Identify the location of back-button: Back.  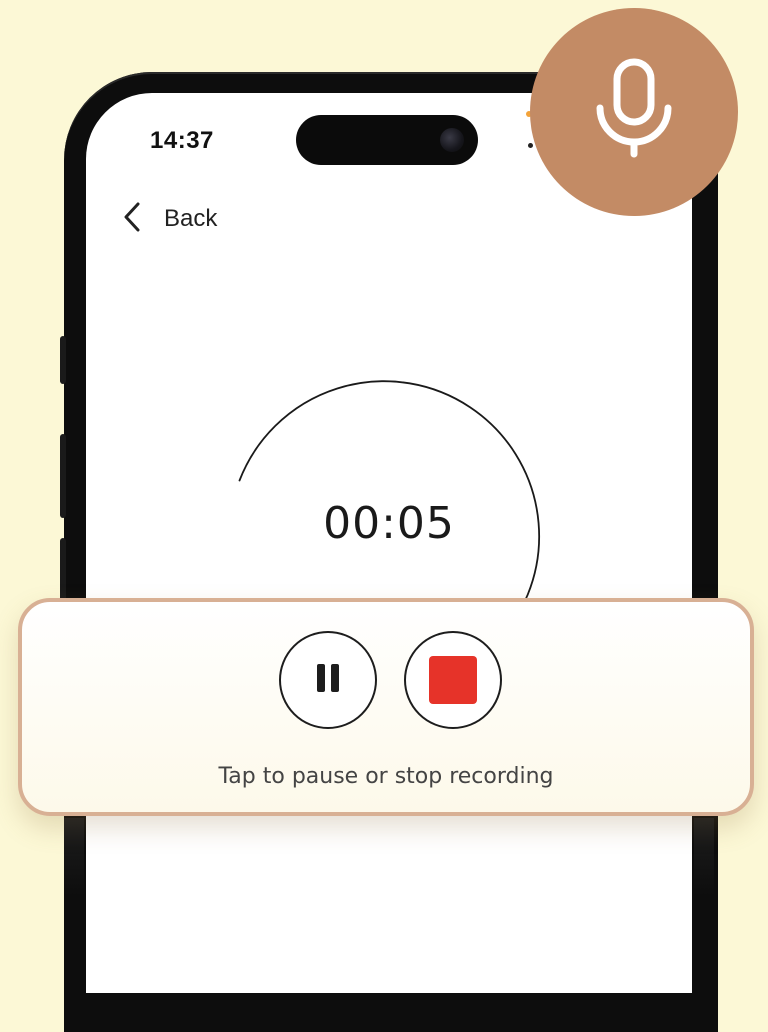
(168, 219).